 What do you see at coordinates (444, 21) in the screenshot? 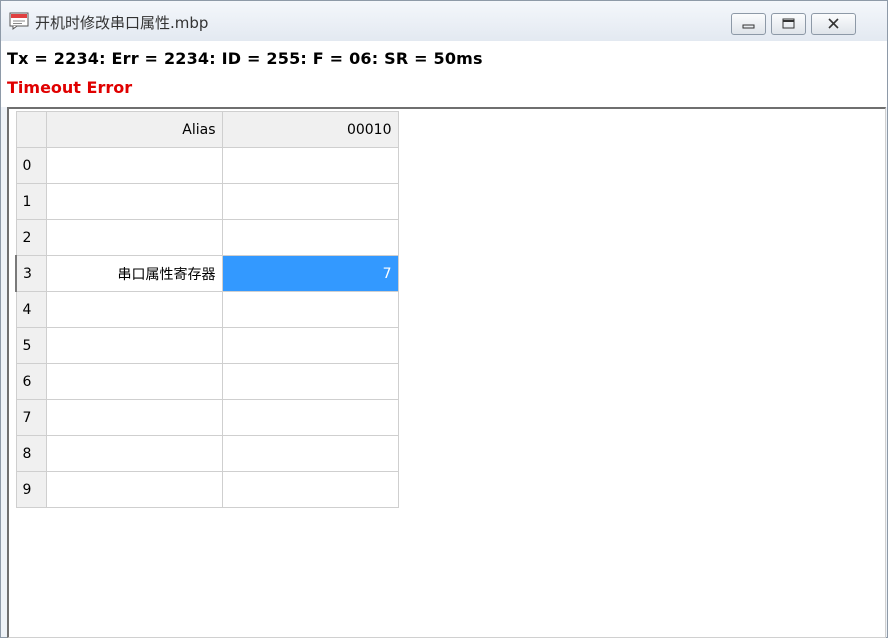
I see `title-bar: 开机时修改串口属性.mbp` at bounding box center [444, 21].